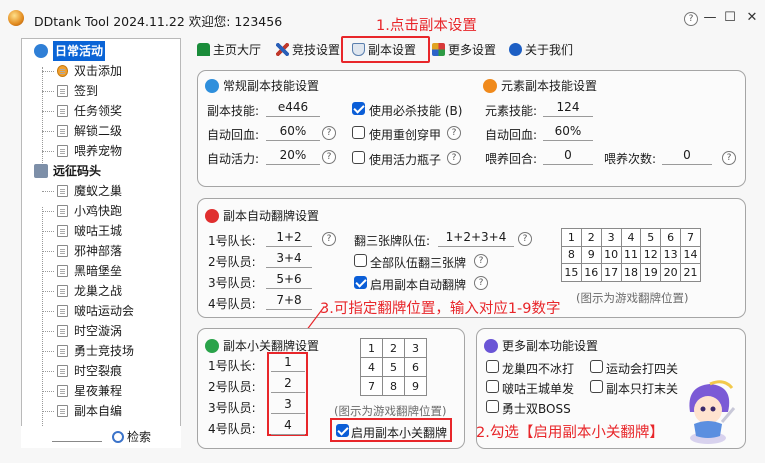  Describe the element at coordinates (101, 71) in the screenshot. I see `sidebar-item: 双击添加` at that location.